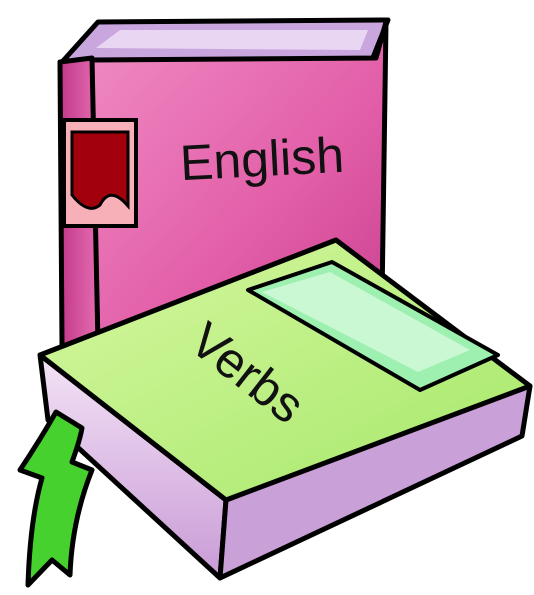  Describe the element at coordinates (262, 159) in the screenshot. I see `english-book-title: English` at that location.